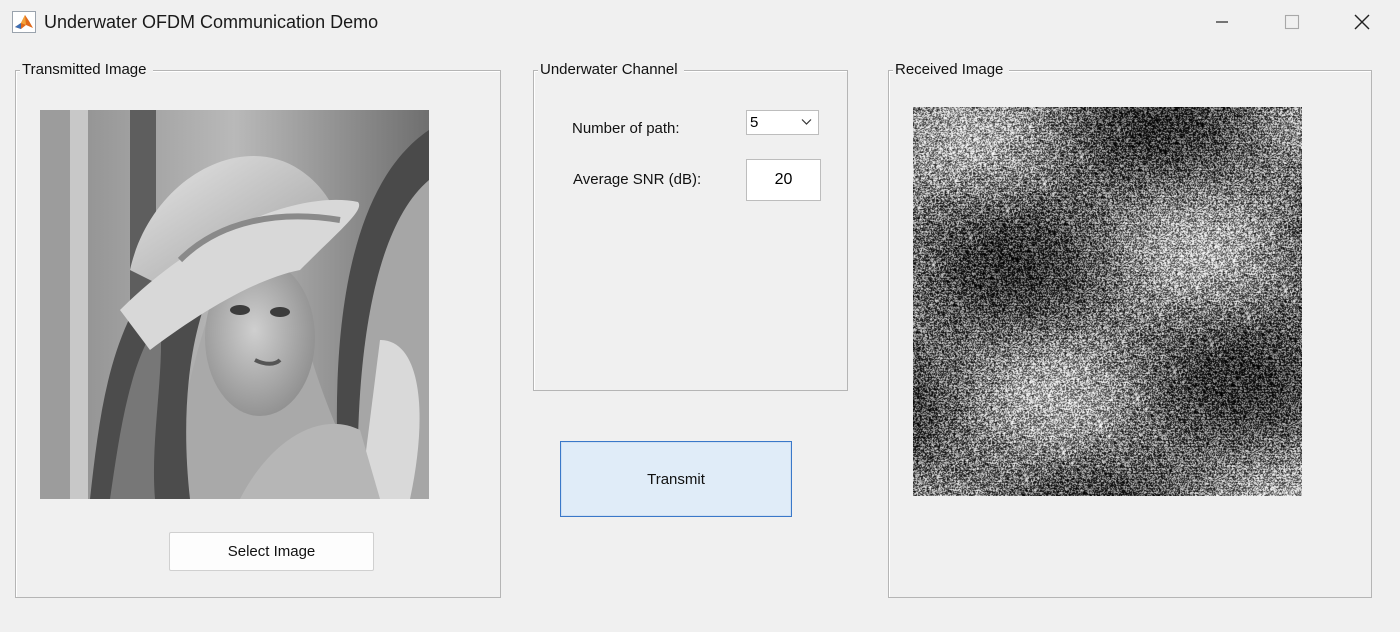 This screenshot has height=632, width=1400. I want to click on number-of-path-dropdown: 5, so click(782, 122).